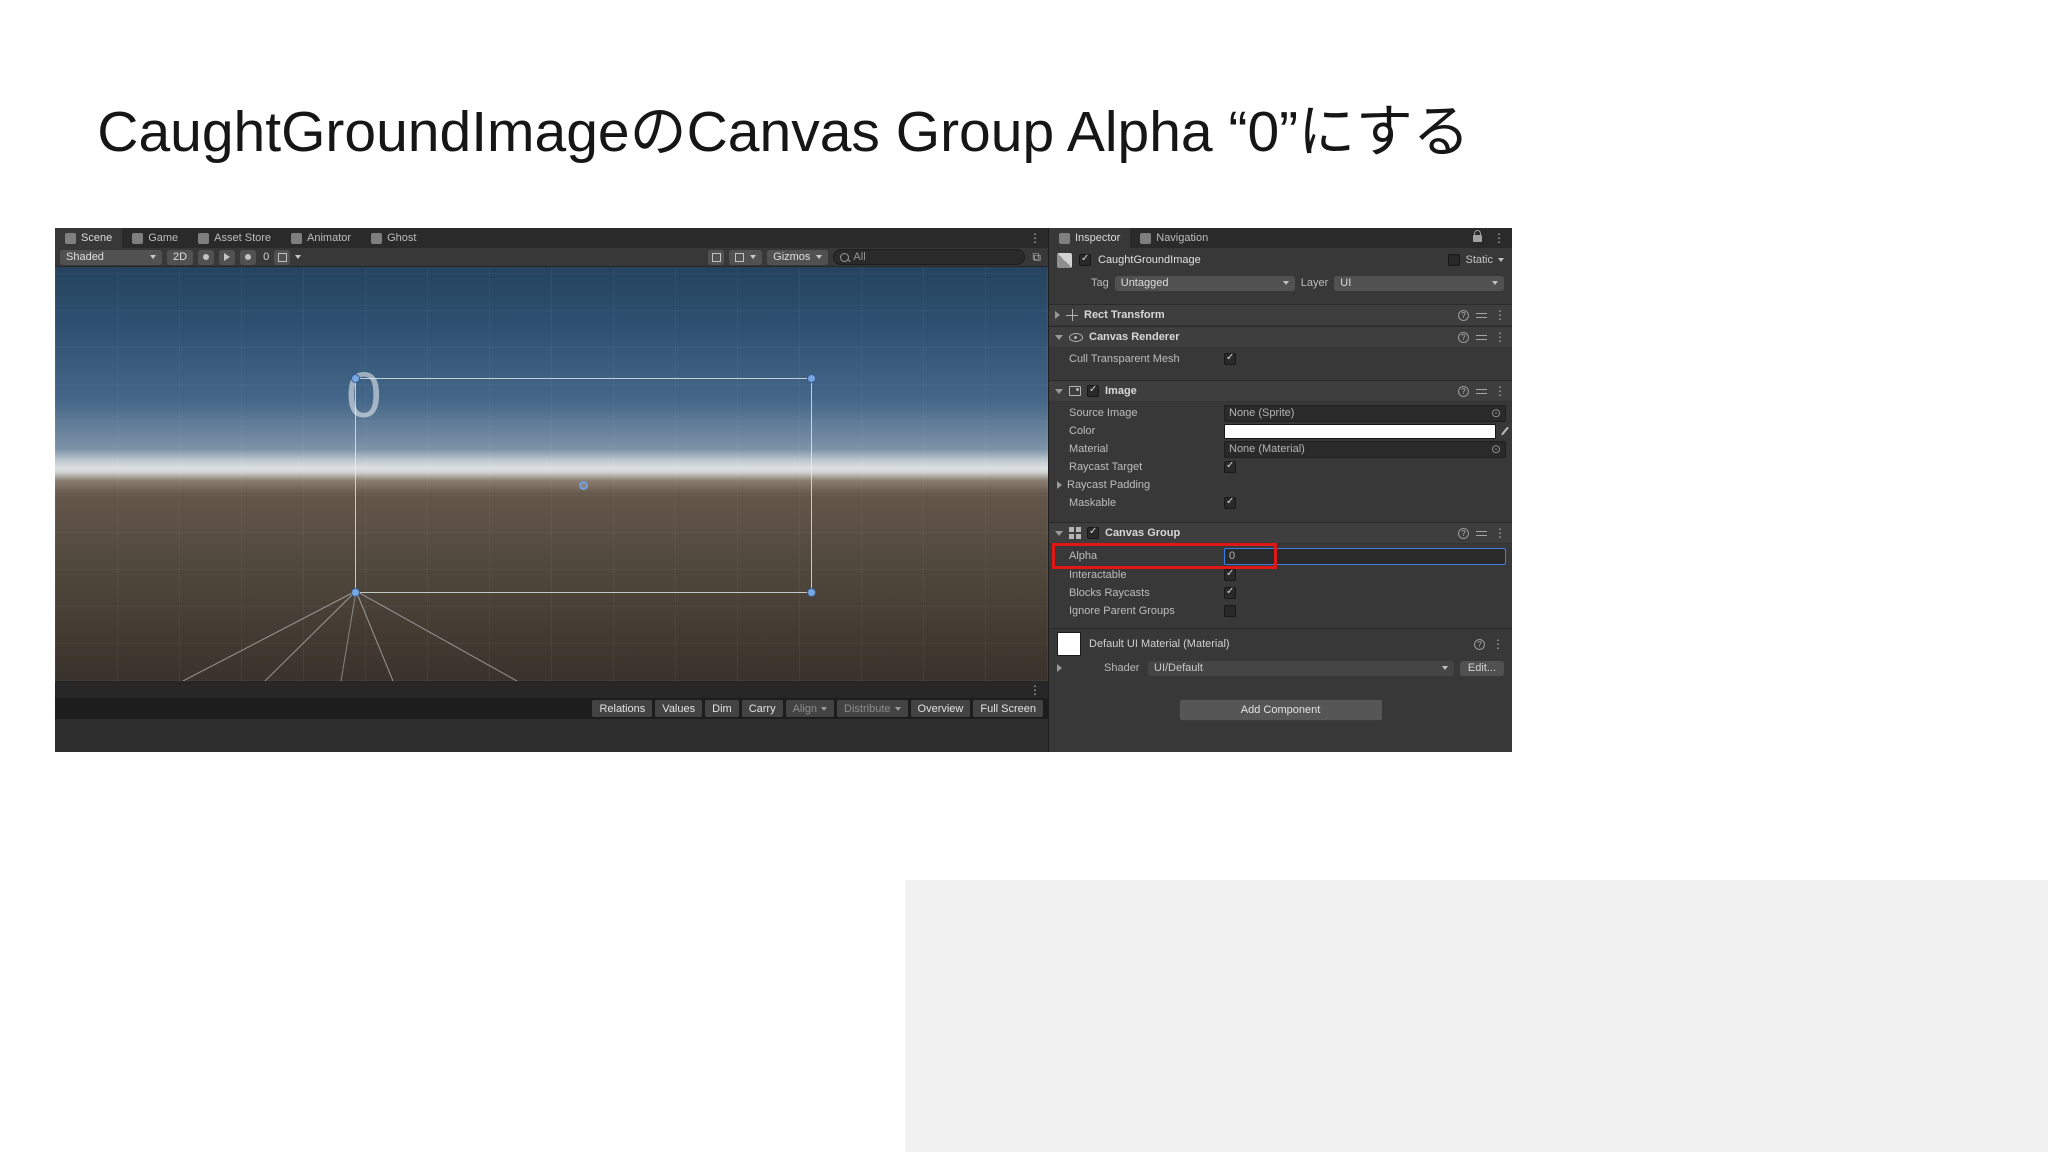  What do you see at coordinates (1008, 708) in the screenshot?
I see `full-screen-button: Full Screen` at bounding box center [1008, 708].